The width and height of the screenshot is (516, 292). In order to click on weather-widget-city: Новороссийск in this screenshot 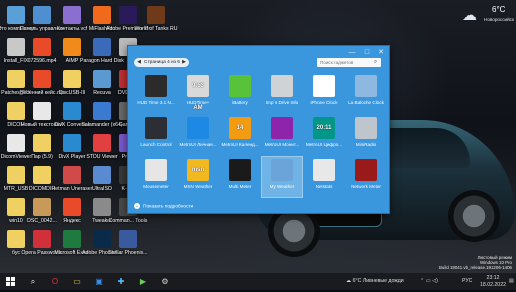, I will do `click(499, 19)`.